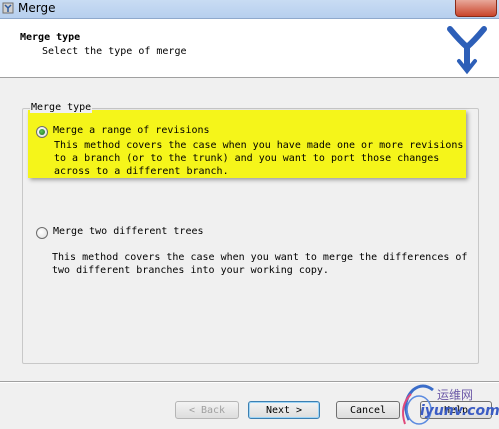 This screenshot has height=429, width=499. What do you see at coordinates (42, 132) in the screenshot?
I see `merge-range-radio` at bounding box center [42, 132].